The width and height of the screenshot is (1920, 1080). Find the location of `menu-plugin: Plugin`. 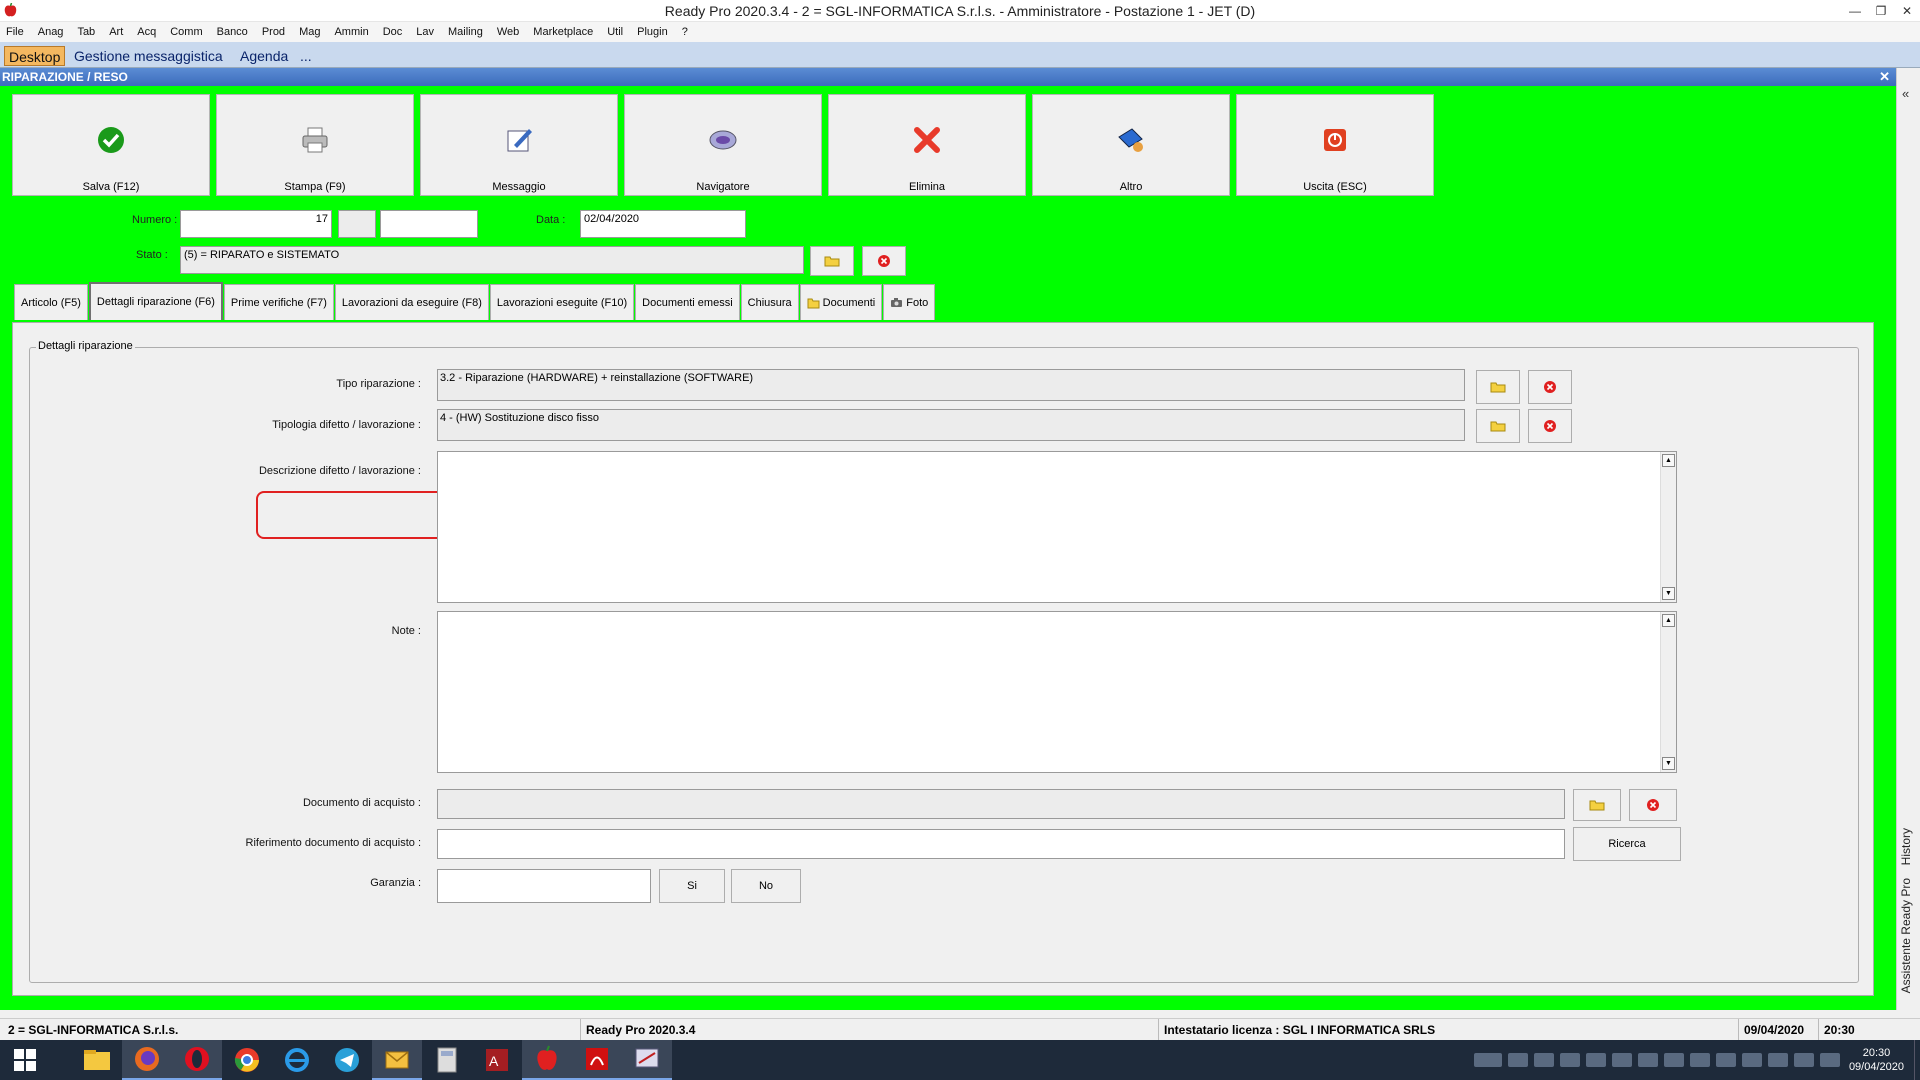

menu-plugin: Plugin is located at coordinates (652, 32).